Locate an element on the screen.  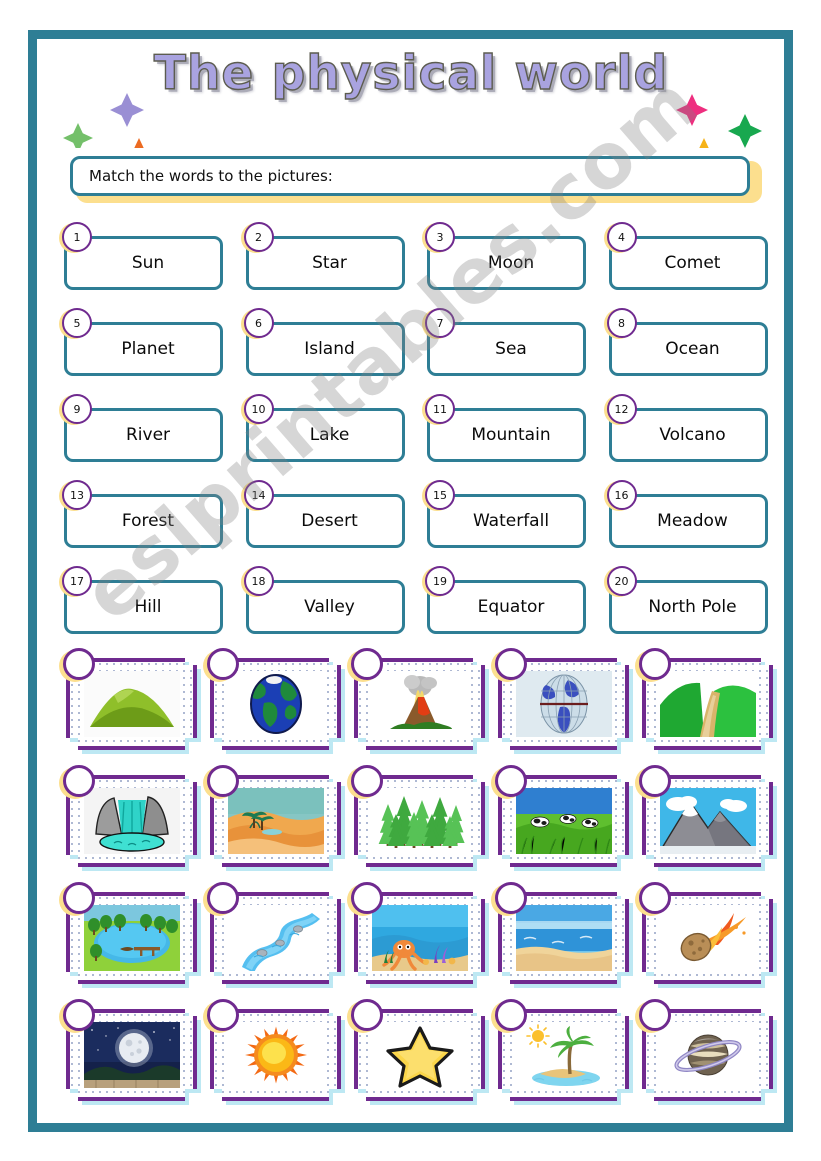
picture-card-valley is located at coordinates (706, 706).